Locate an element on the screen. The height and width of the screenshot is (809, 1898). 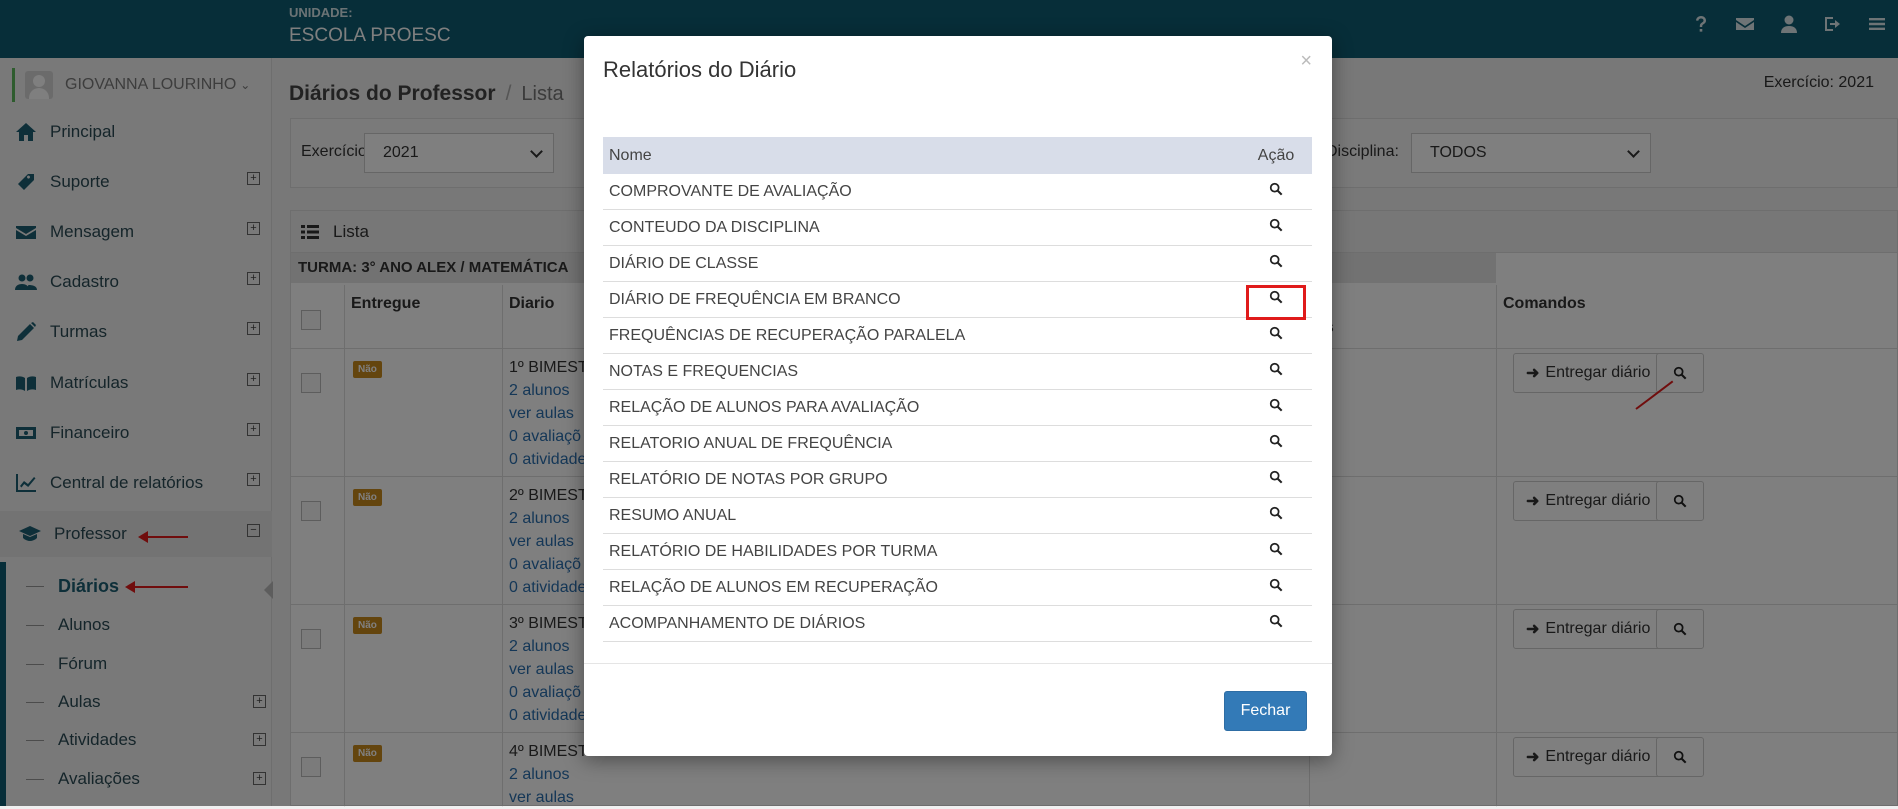
report-name: RESUMO ANUAL is located at coordinates (673, 515).